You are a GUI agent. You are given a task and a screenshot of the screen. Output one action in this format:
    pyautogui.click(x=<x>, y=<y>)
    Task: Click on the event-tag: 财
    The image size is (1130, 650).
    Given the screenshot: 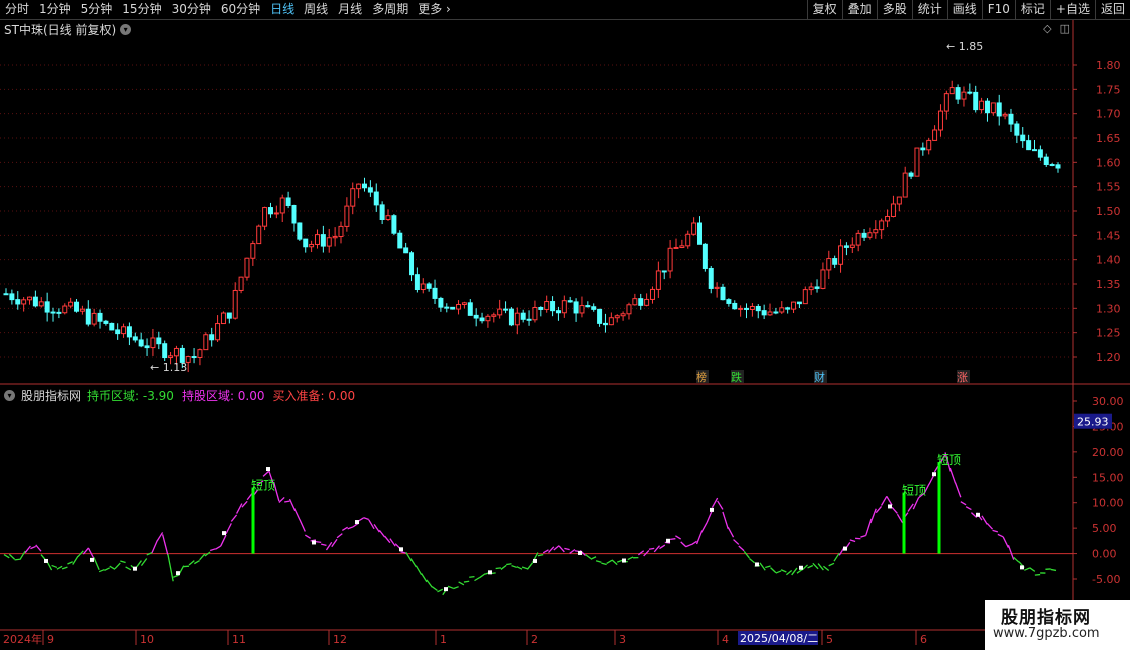 What is the action you would take?
    pyautogui.click(x=819, y=377)
    